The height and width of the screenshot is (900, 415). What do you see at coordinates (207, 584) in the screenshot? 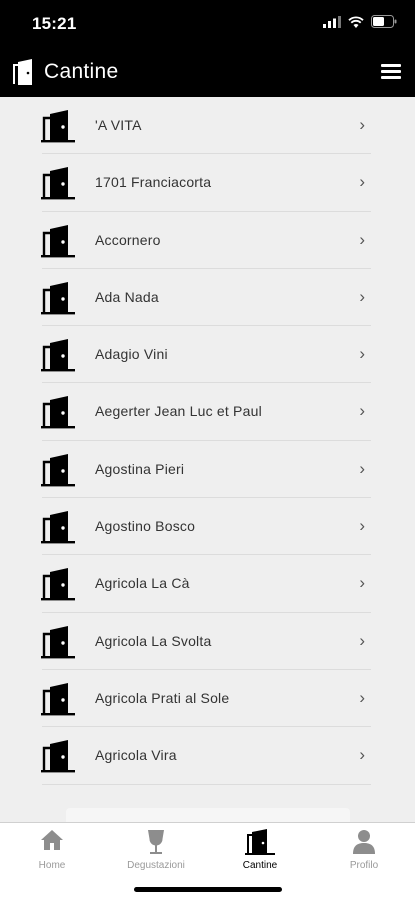
I see `list-item: Agricola La Cà ›` at bounding box center [207, 584].